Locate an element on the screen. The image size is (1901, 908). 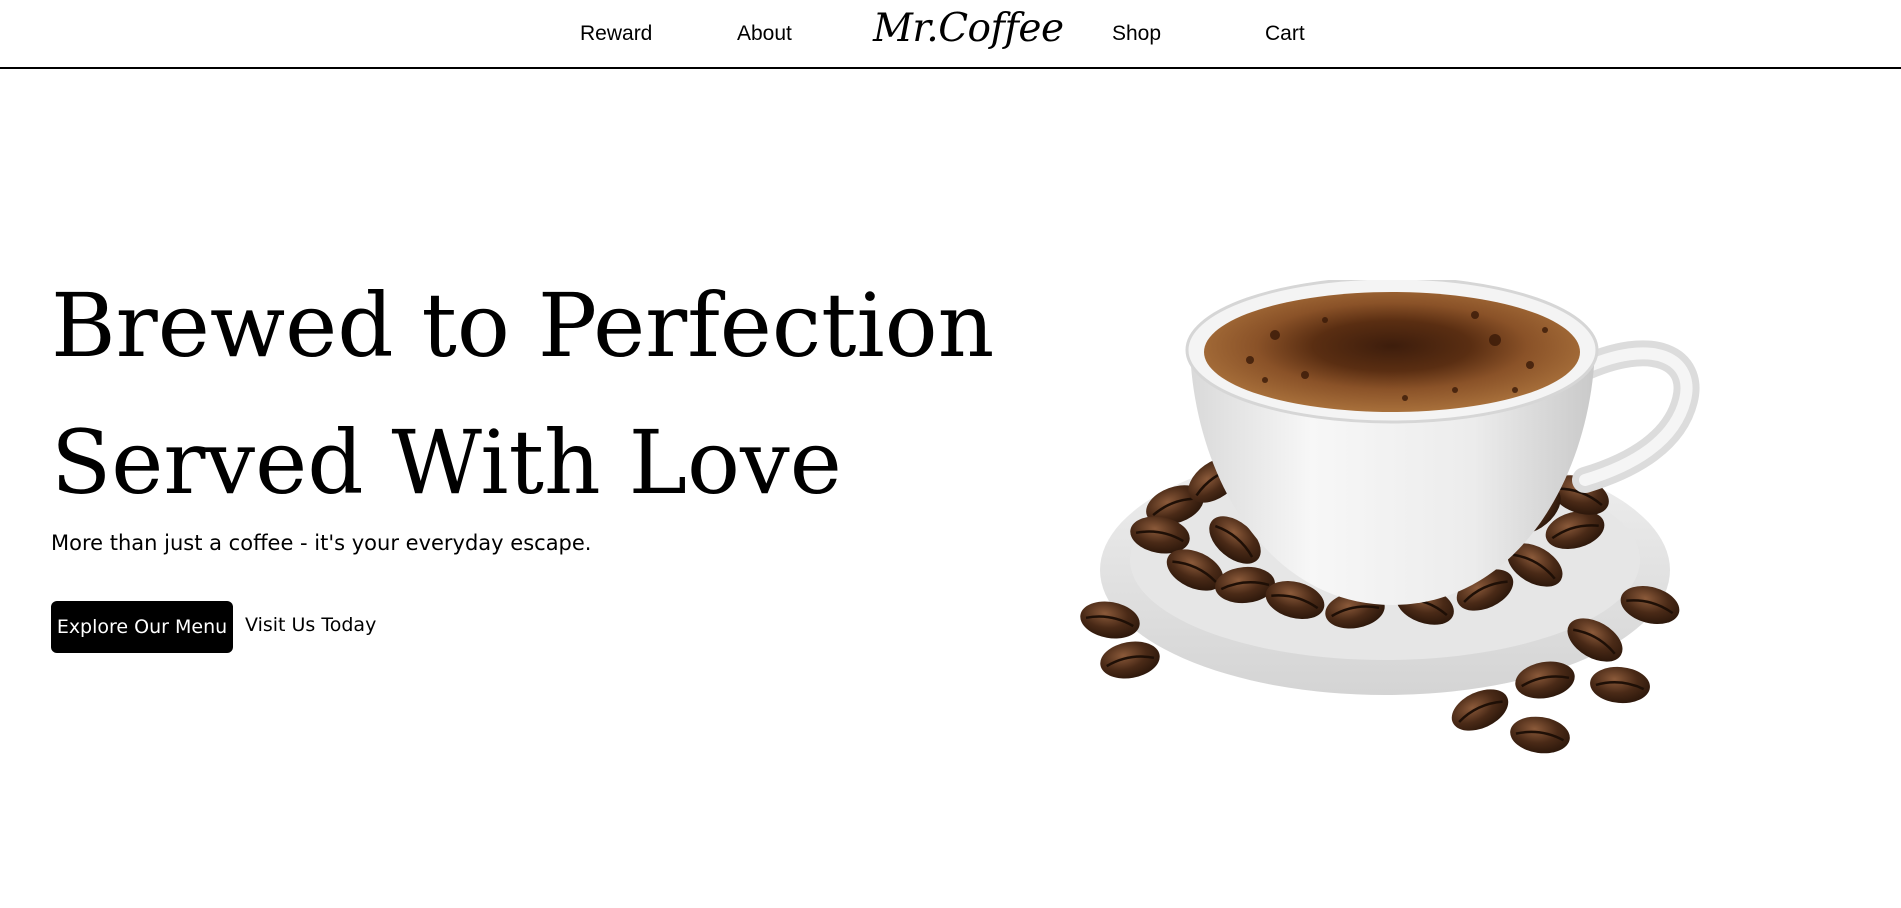
nav-link-shop: Shop is located at coordinates (1136, 34).